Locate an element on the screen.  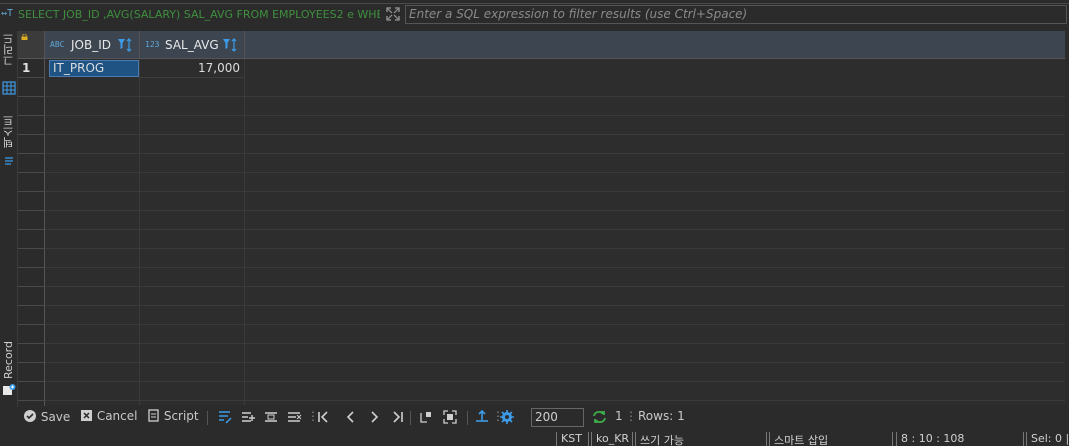
export-icon is located at coordinates (482, 418).